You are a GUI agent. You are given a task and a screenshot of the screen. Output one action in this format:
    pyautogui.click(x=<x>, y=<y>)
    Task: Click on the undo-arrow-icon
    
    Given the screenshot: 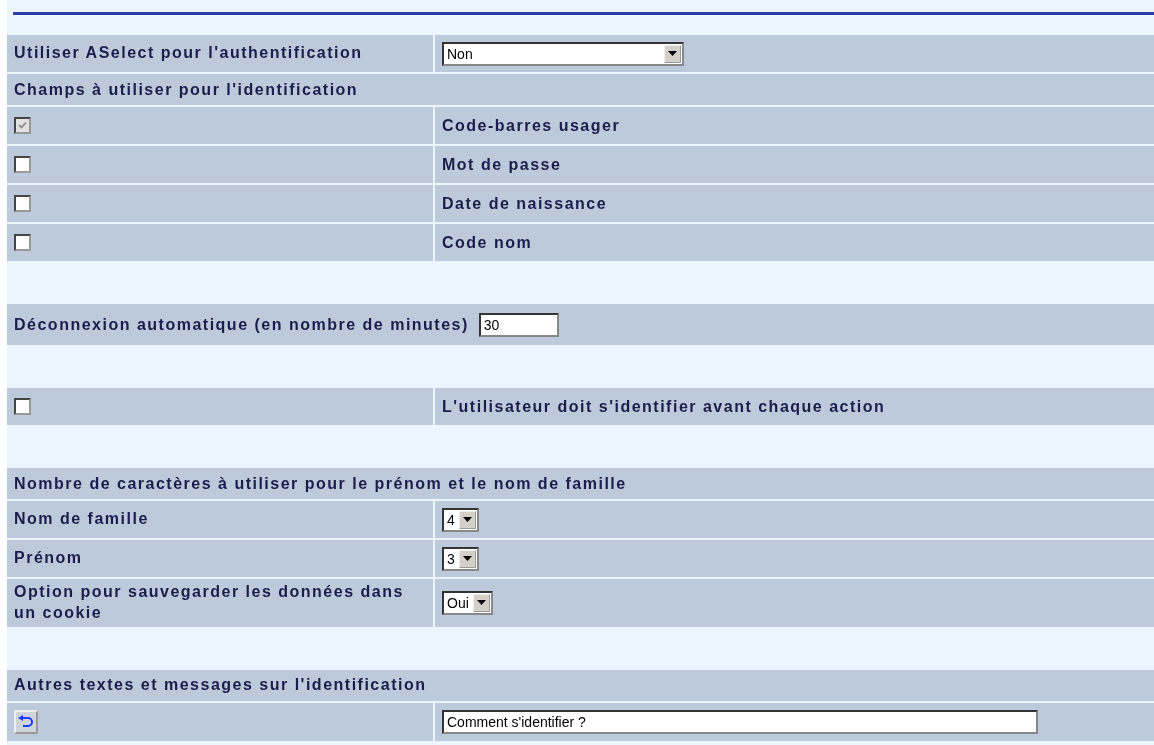 What is the action you would take?
    pyautogui.click(x=26, y=721)
    